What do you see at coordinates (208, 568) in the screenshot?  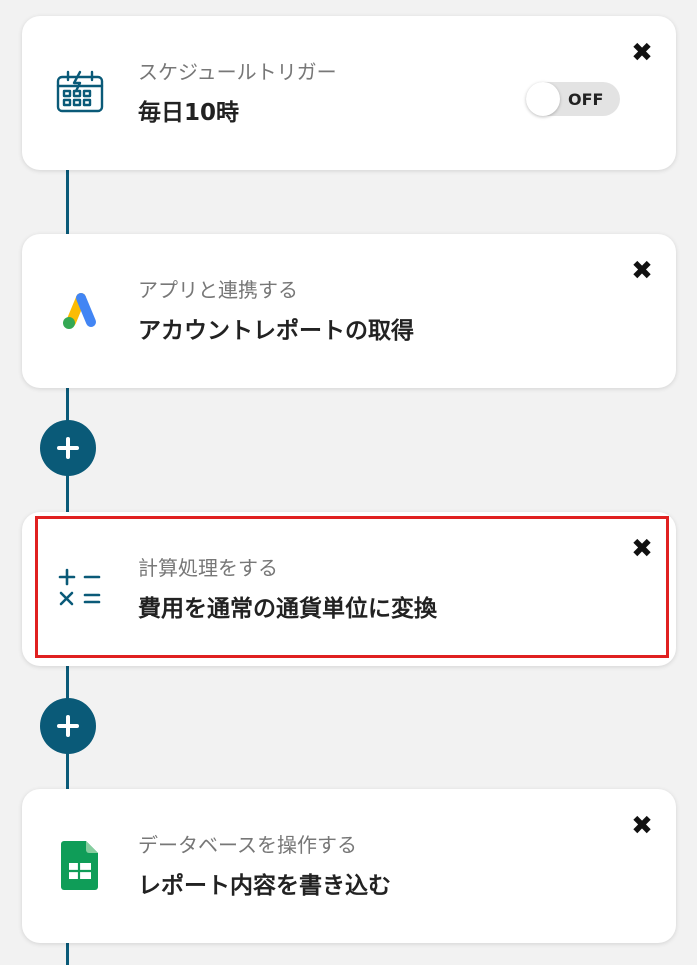 I see `step-subtitle: 計算処理をする` at bounding box center [208, 568].